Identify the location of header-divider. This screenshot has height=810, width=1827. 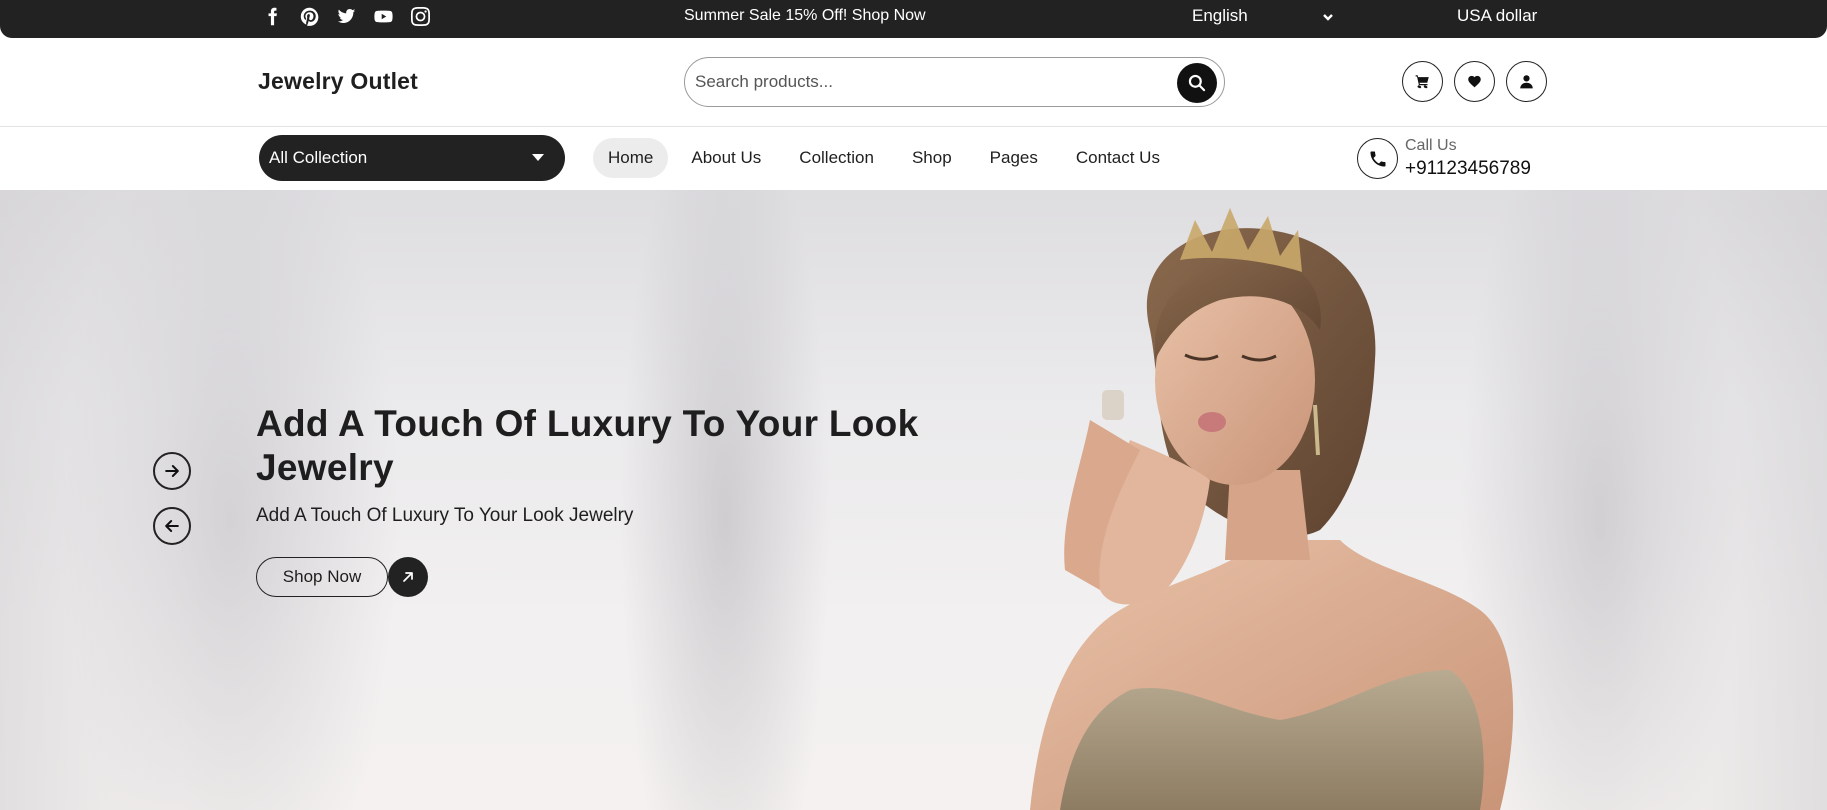
(913, 126).